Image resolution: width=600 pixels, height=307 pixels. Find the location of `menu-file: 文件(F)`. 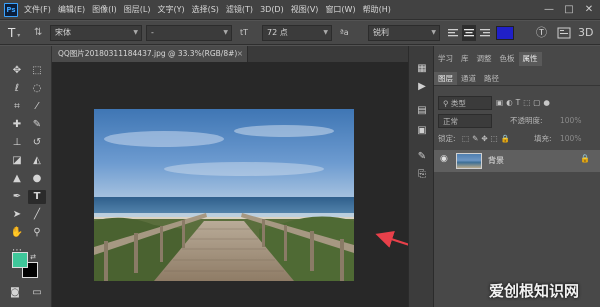

menu-file: 文件(F) is located at coordinates (37, 10).